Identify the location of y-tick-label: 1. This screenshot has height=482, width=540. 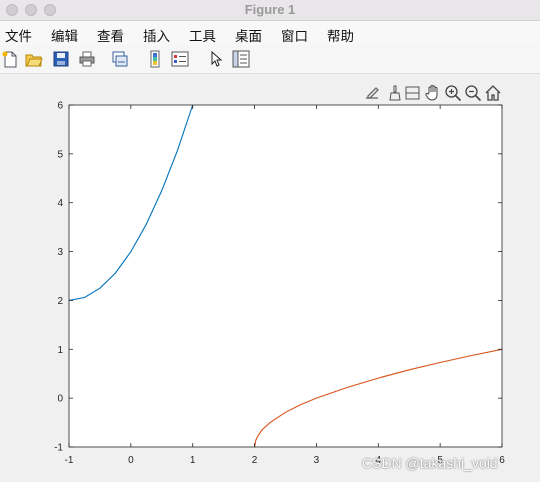
(60, 350).